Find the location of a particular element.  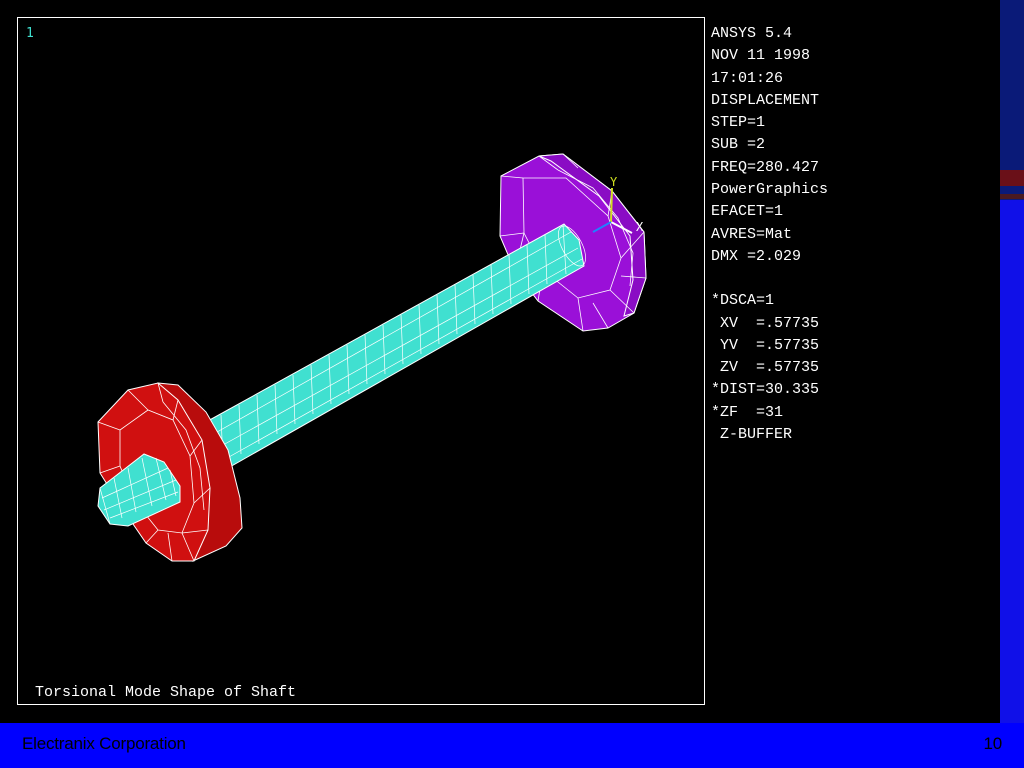

legend-dsca: *DSCA=1 is located at coordinates (743, 301).